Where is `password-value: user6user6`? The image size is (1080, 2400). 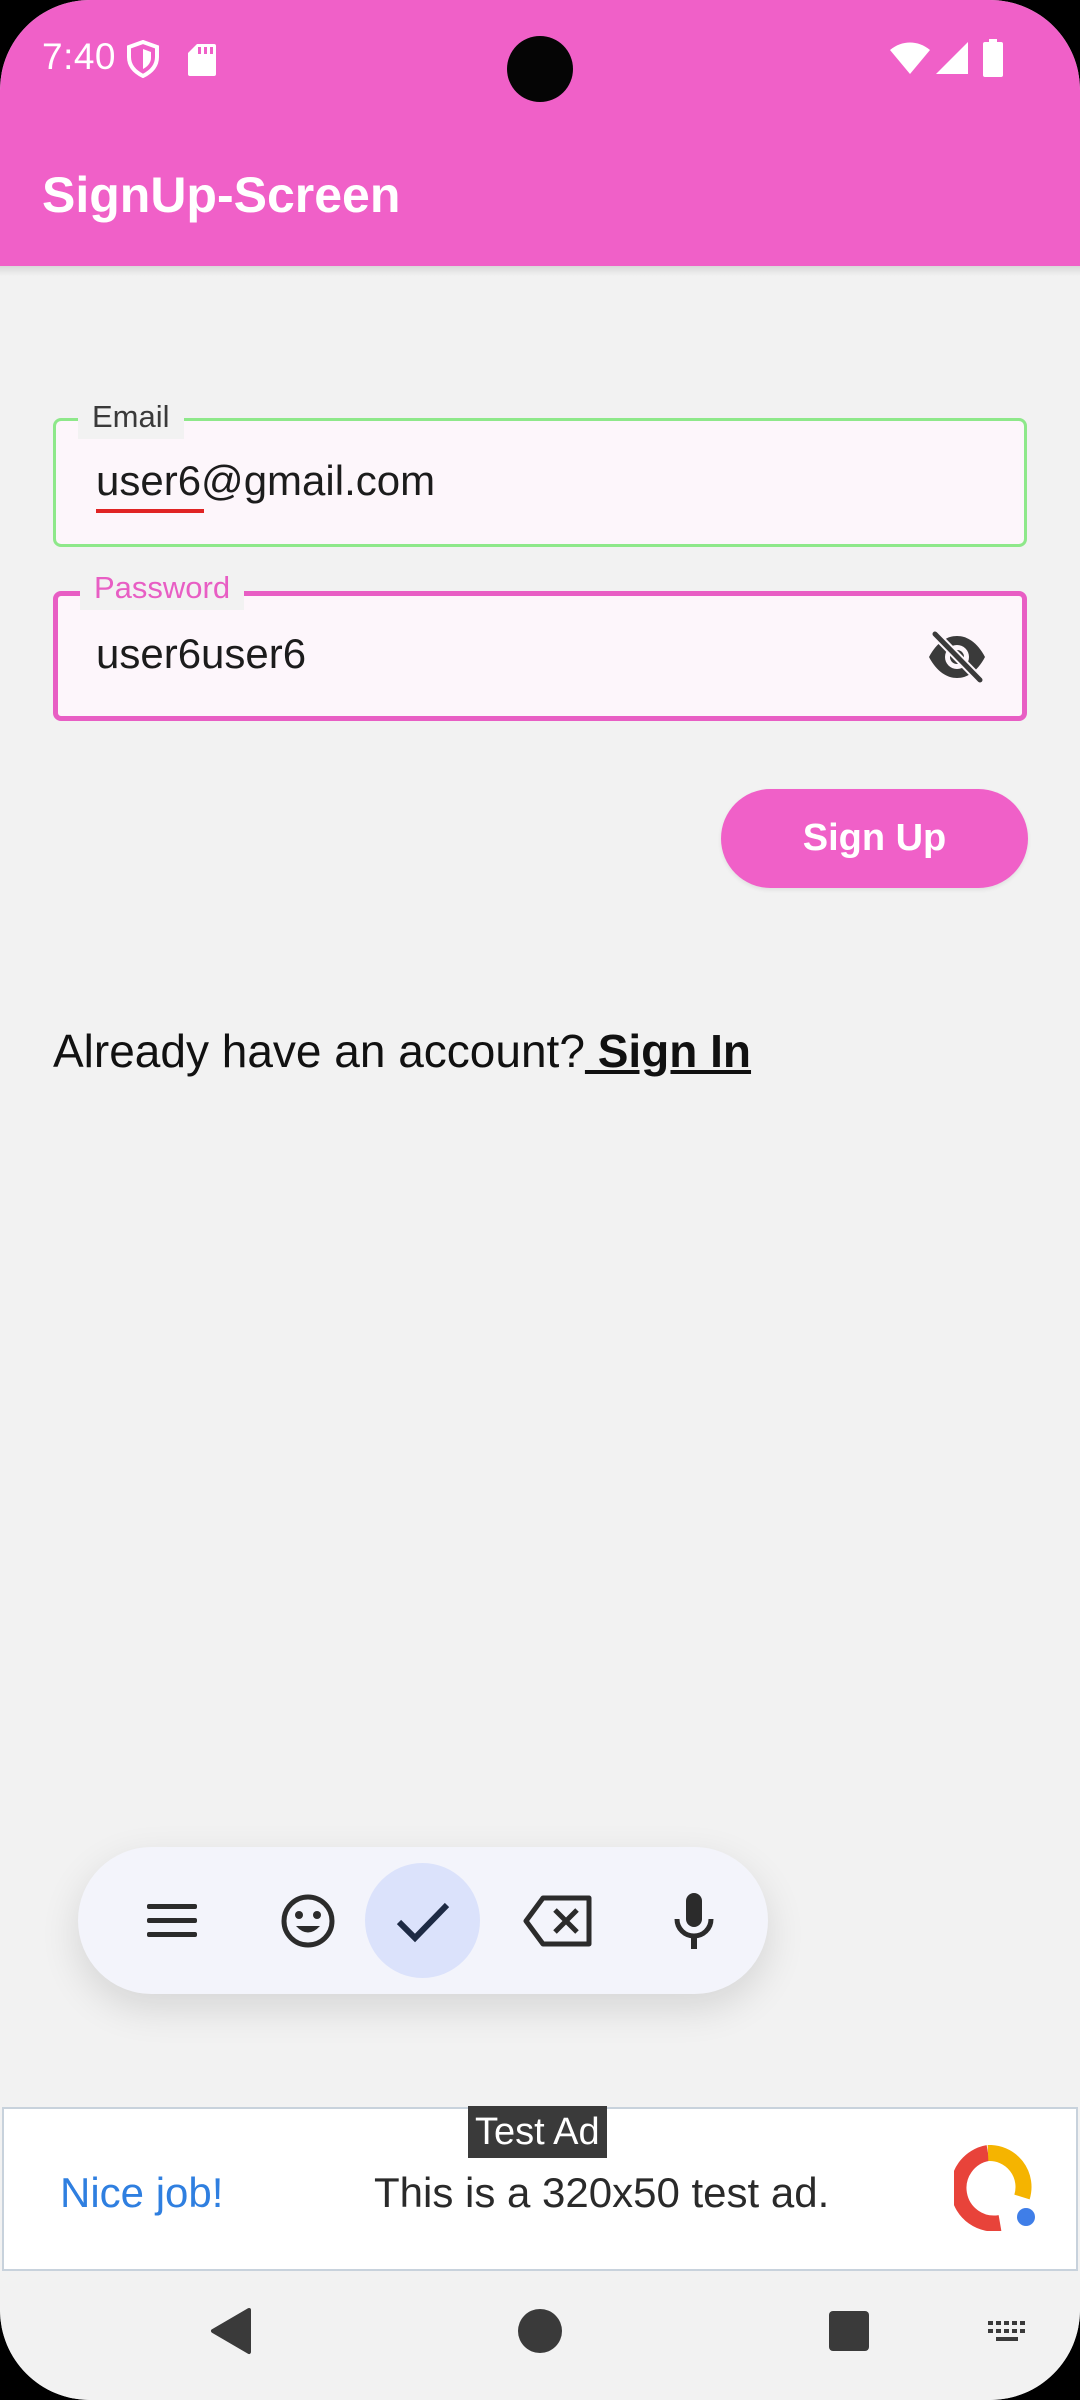
password-value: user6user6 is located at coordinates (201, 654).